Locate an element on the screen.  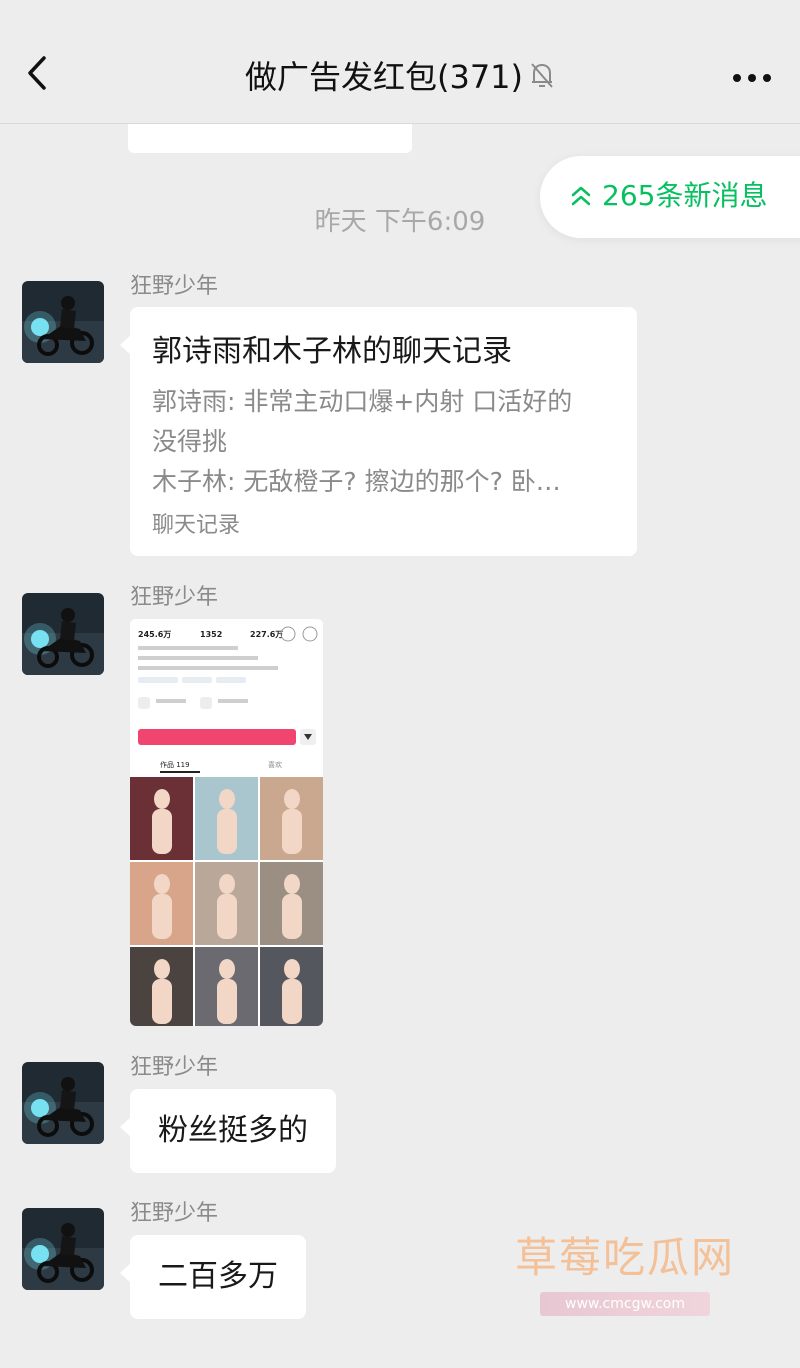
stat-text: 1352 is located at coordinates (211, 634).